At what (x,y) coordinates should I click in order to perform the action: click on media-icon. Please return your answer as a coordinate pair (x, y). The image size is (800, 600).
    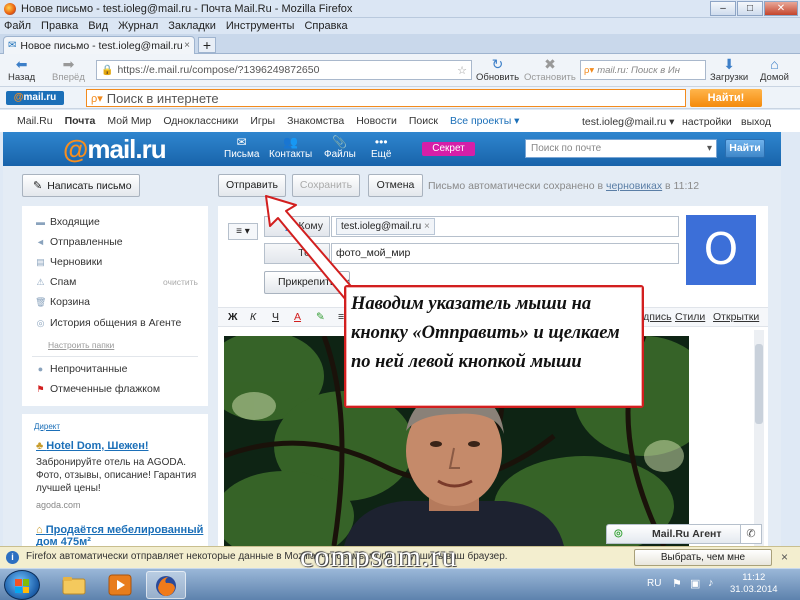
    Looking at the image, I should click on (120, 585).